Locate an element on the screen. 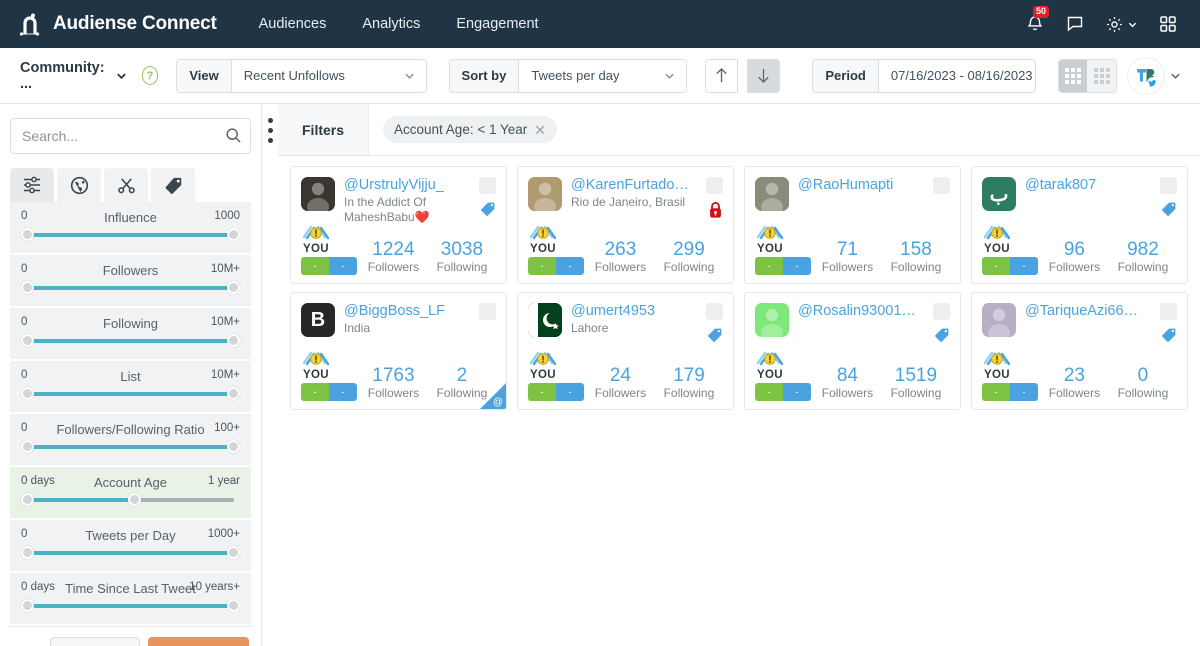 This screenshot has width=1200, height=646. close-icon: ✕ is located at coordinates (540, 130).